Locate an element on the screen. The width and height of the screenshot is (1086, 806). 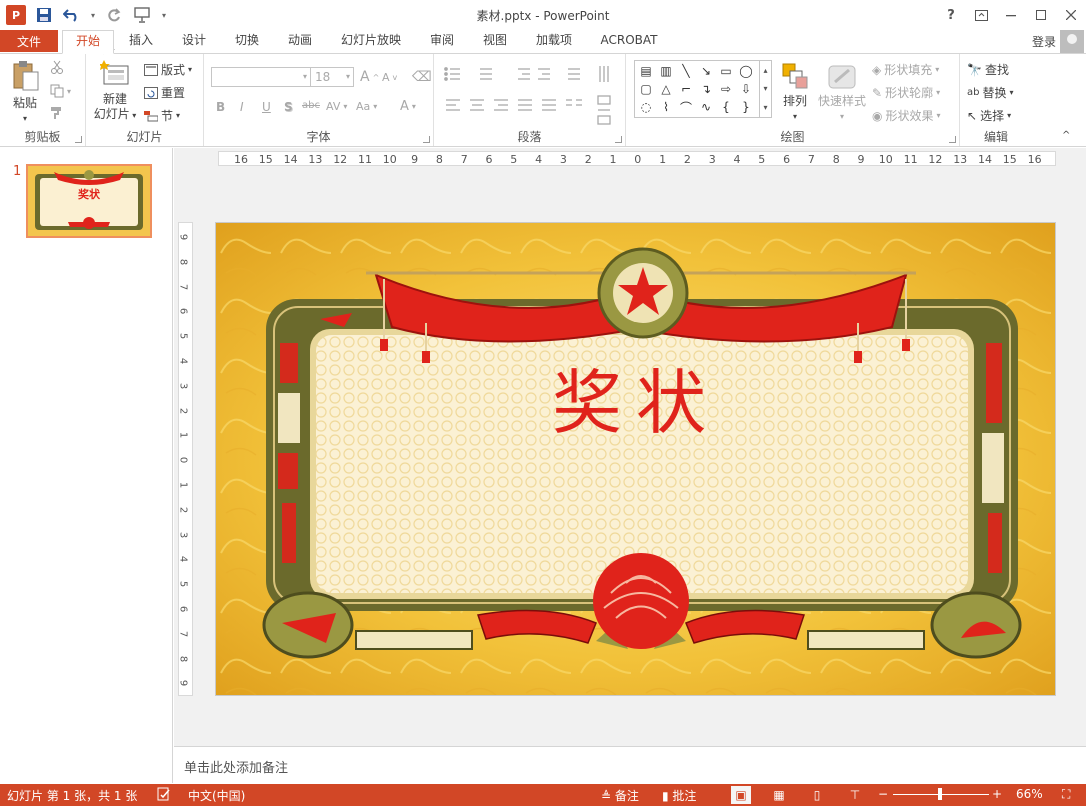
slide-thumbnail-panel: 1 奖状 is located at coordinates (86, 465).